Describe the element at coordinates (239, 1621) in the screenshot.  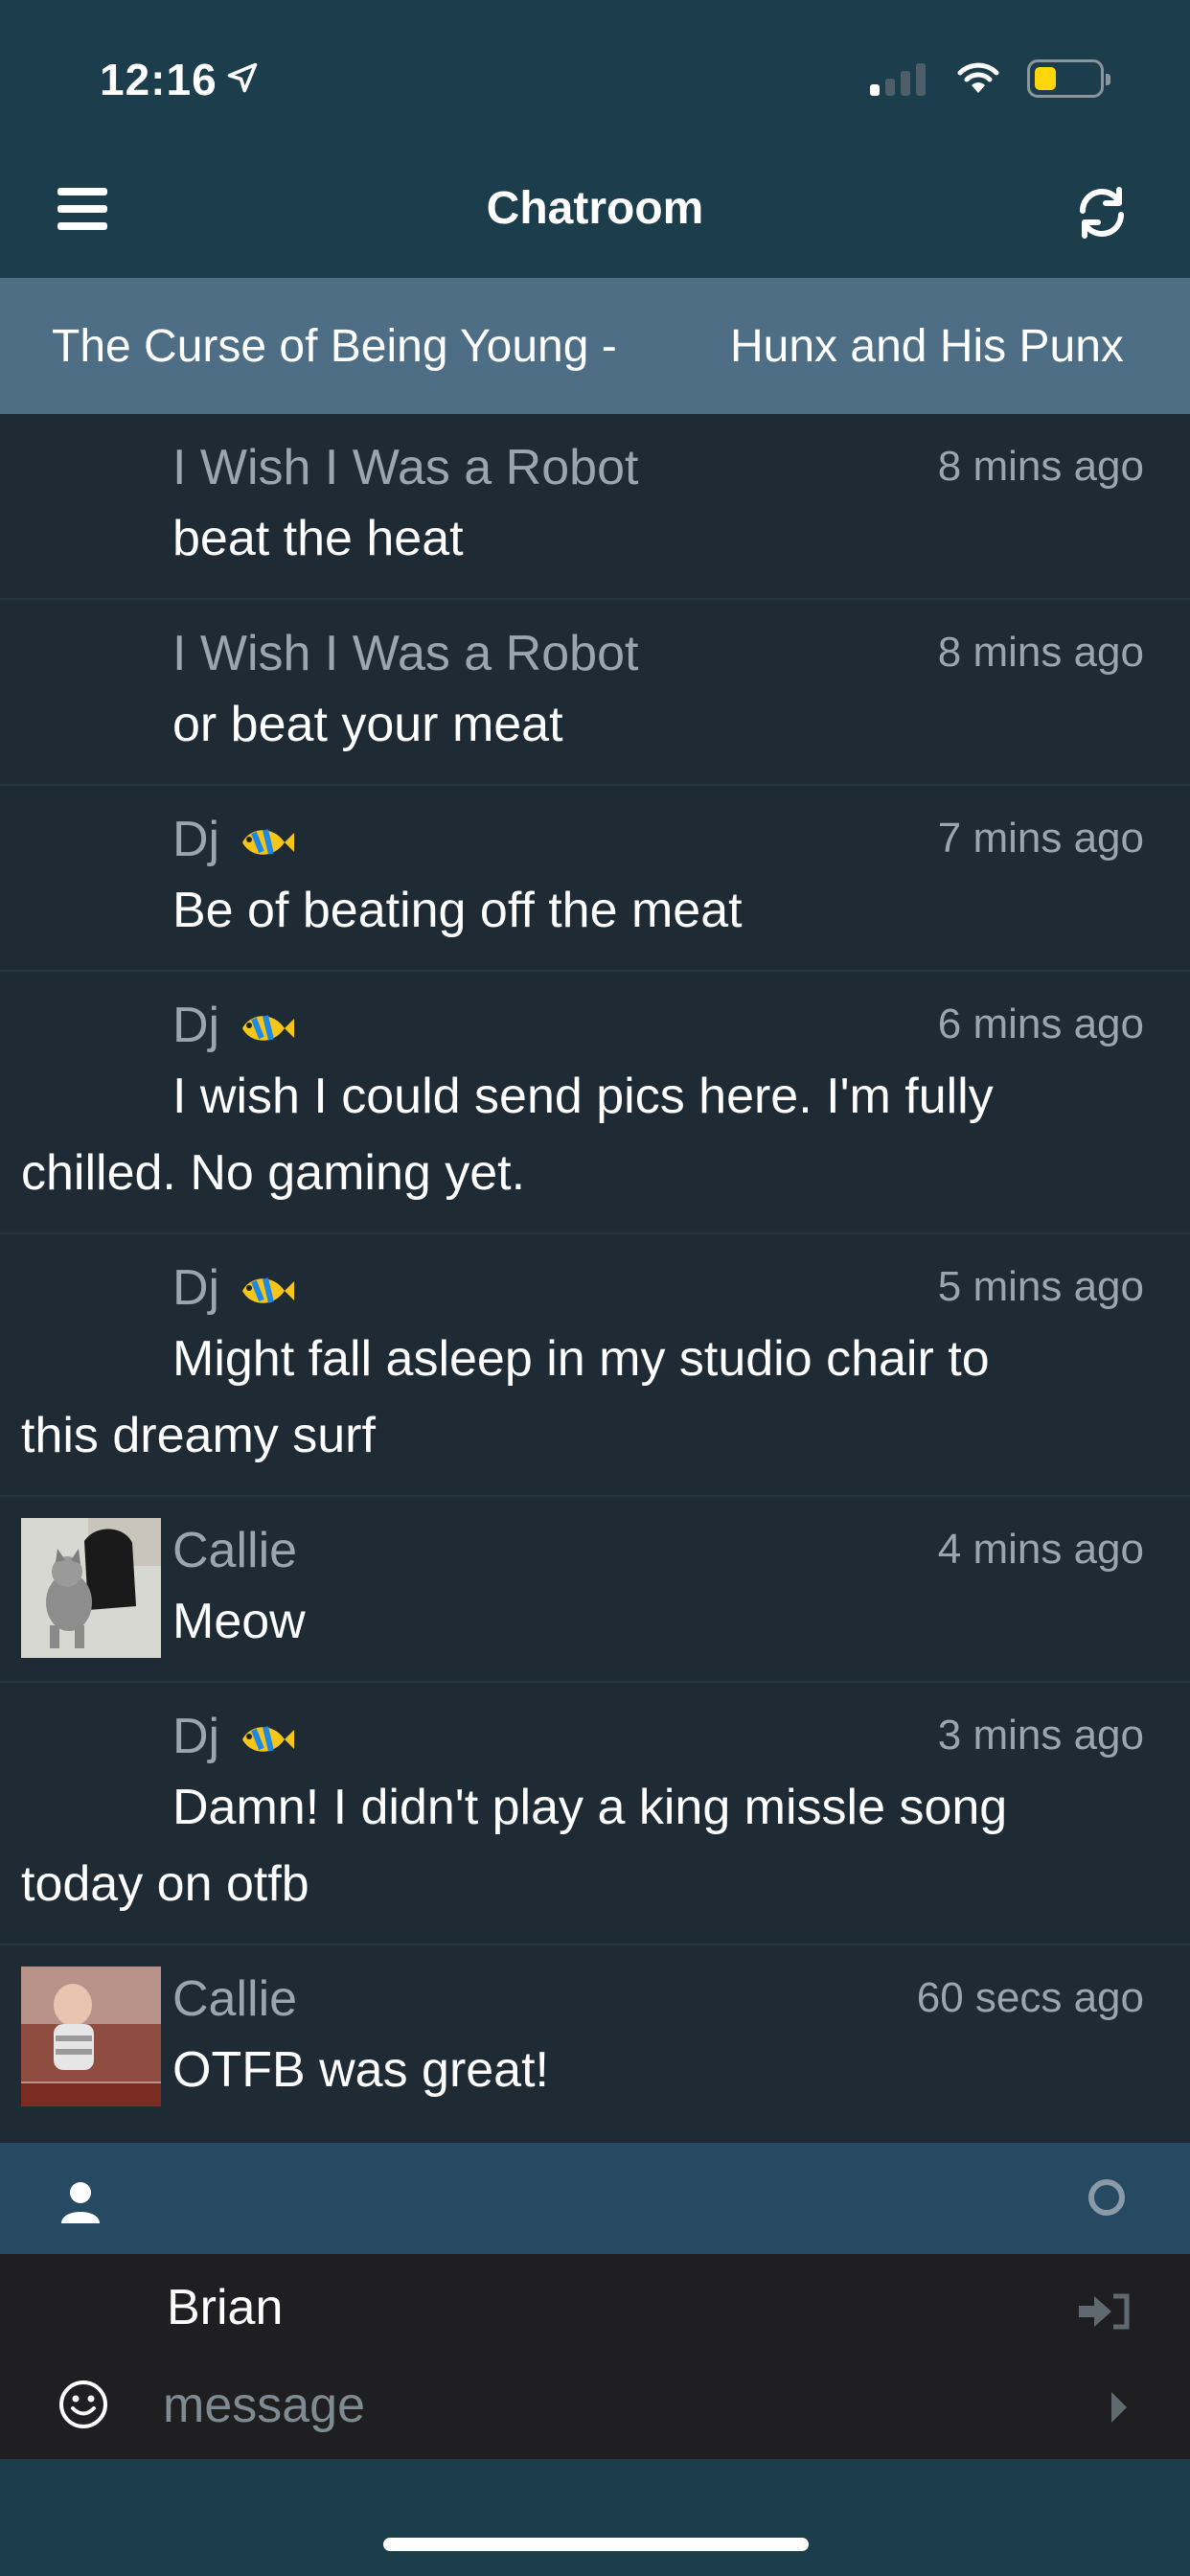
I see `message-text: Meow` at that location.